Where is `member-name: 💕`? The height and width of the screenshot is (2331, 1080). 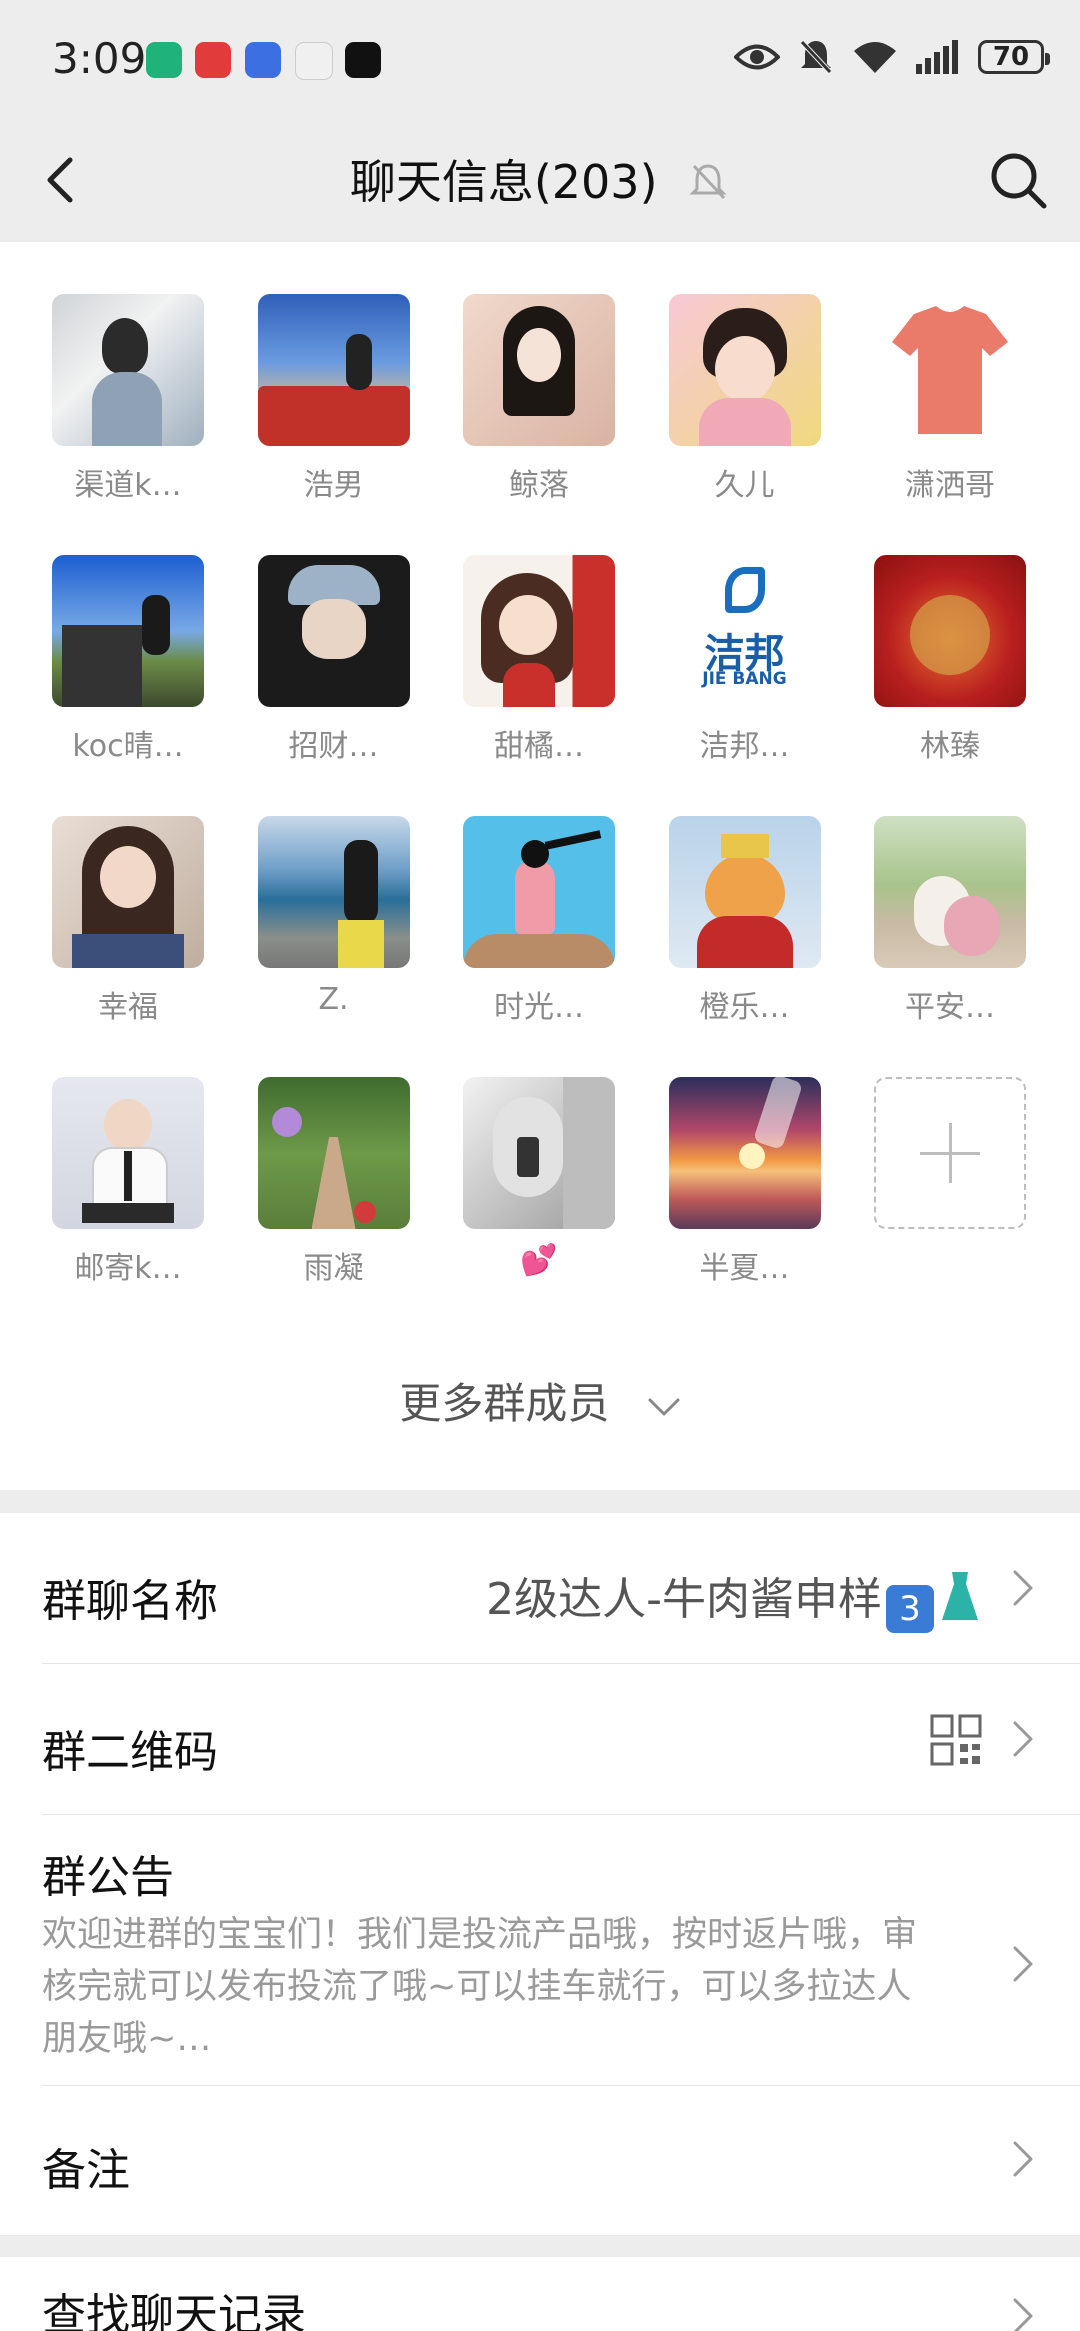 member-name: 💕 is located at coordinates (539, 1260).